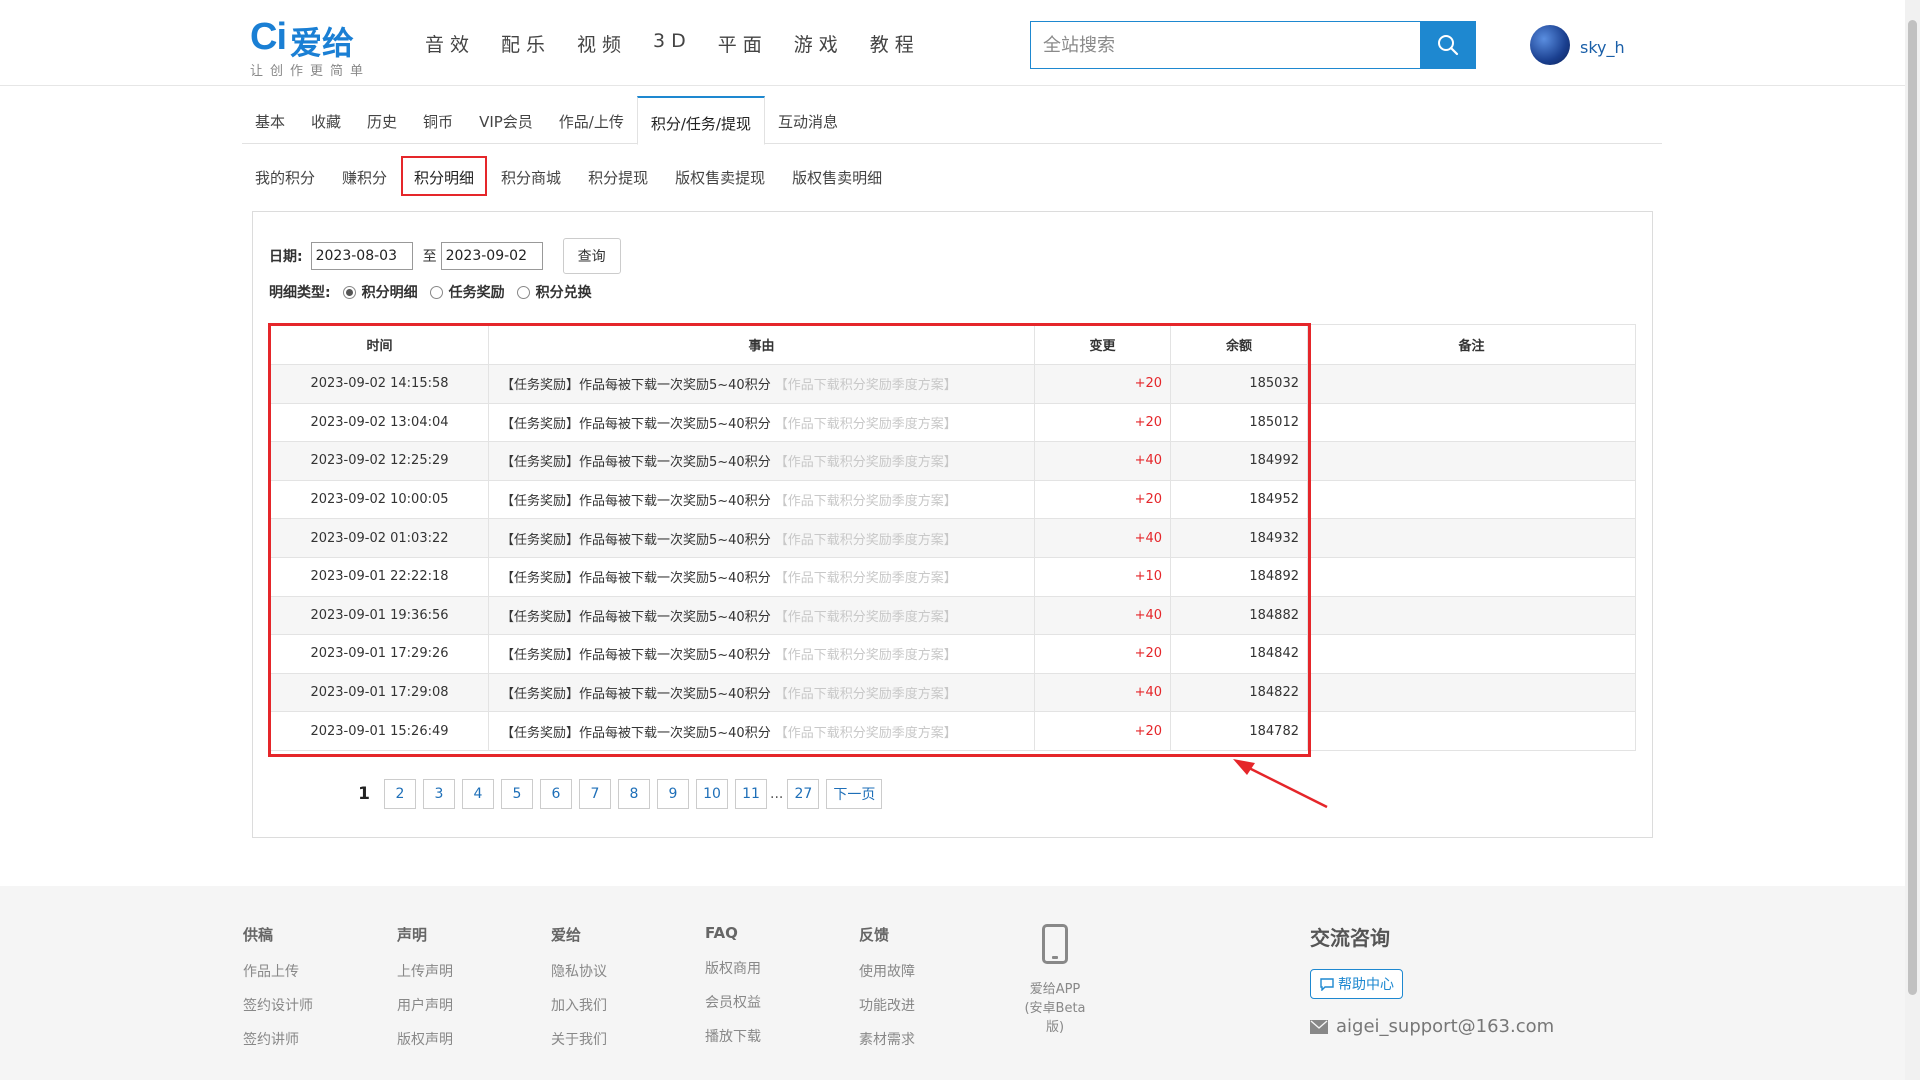 The image size is (1920, 1080). I want to click on support-email-text: aigei_support@163.com, so click(1445, 1026).